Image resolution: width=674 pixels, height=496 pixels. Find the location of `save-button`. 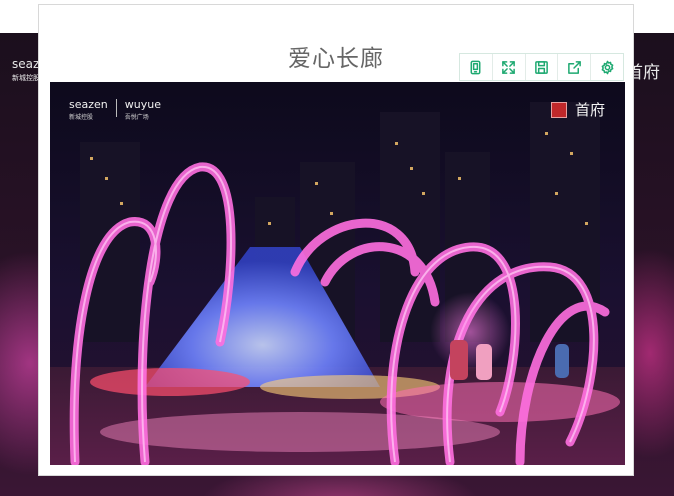

save-button is located at coordinates (542, 67).